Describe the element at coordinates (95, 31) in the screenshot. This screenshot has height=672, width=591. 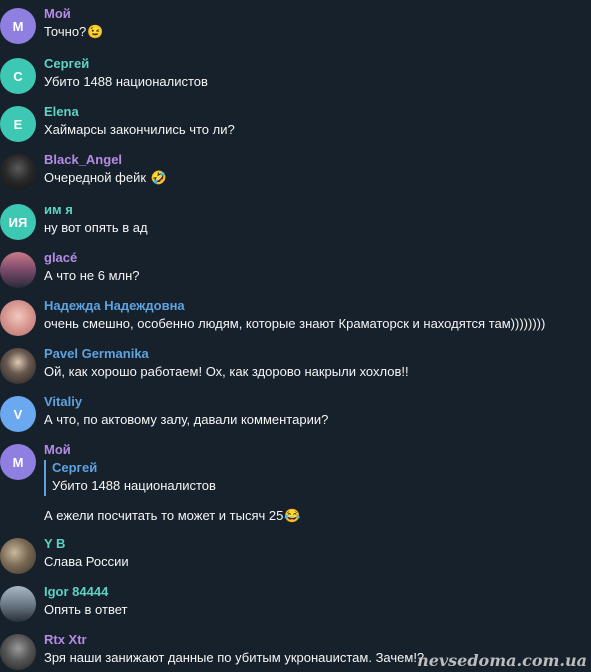
I see `wink-emoji: 😉` at that location.